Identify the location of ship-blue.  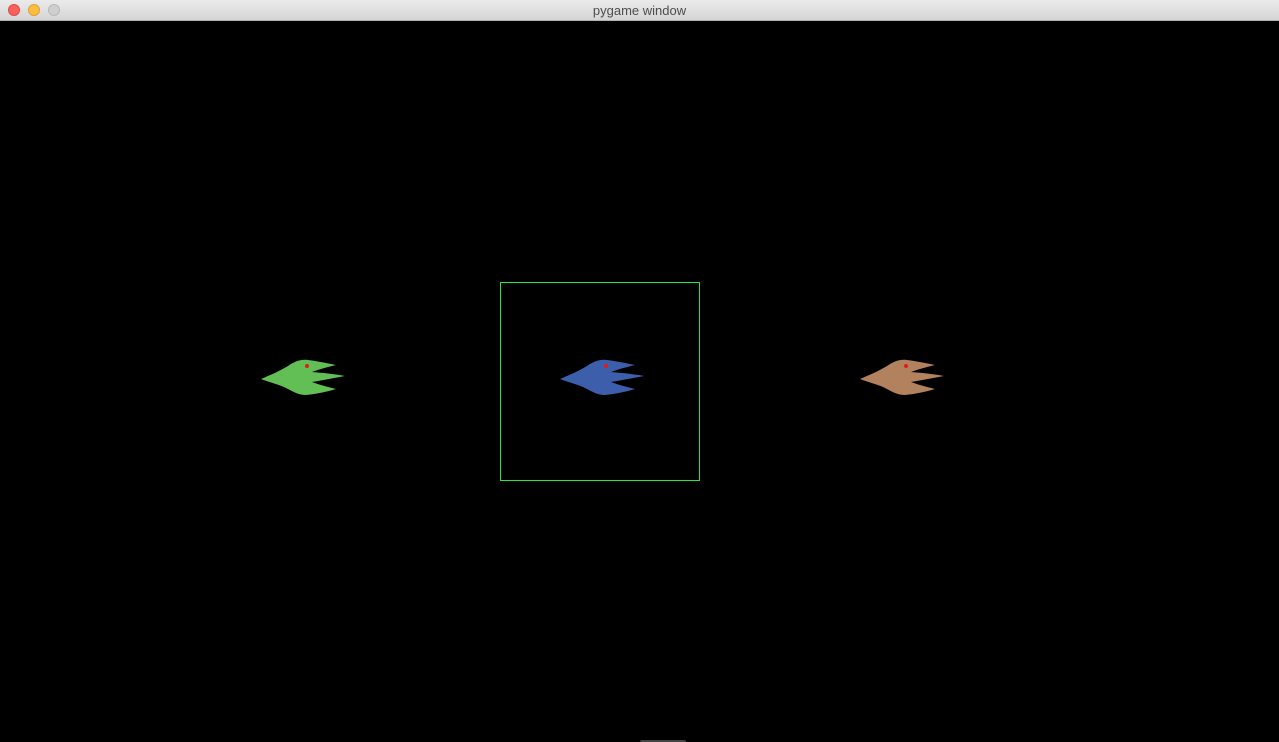
(602, 379).